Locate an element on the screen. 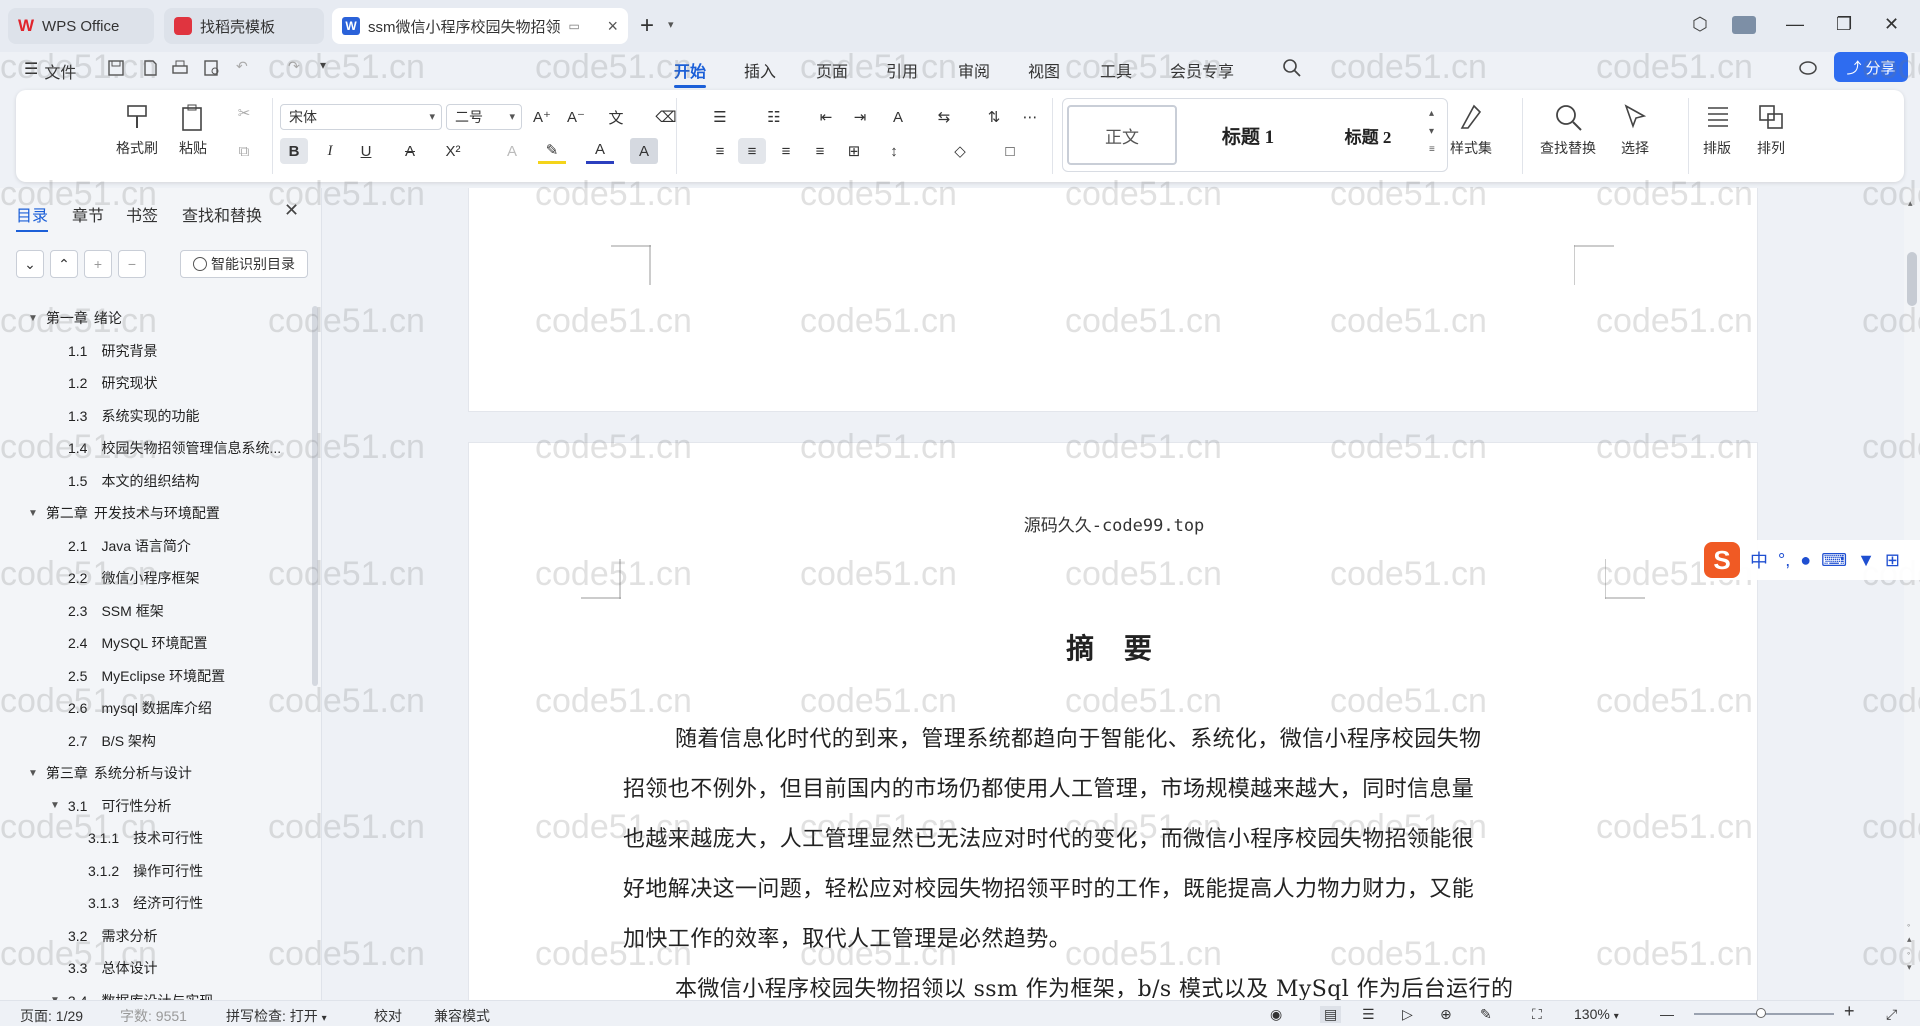  font-color-icon: A is located at coordinates (600, 151).